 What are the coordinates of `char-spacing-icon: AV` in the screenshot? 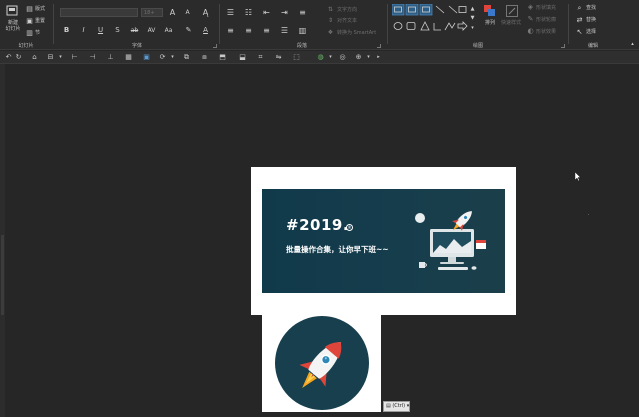 It's located at (151, 30).